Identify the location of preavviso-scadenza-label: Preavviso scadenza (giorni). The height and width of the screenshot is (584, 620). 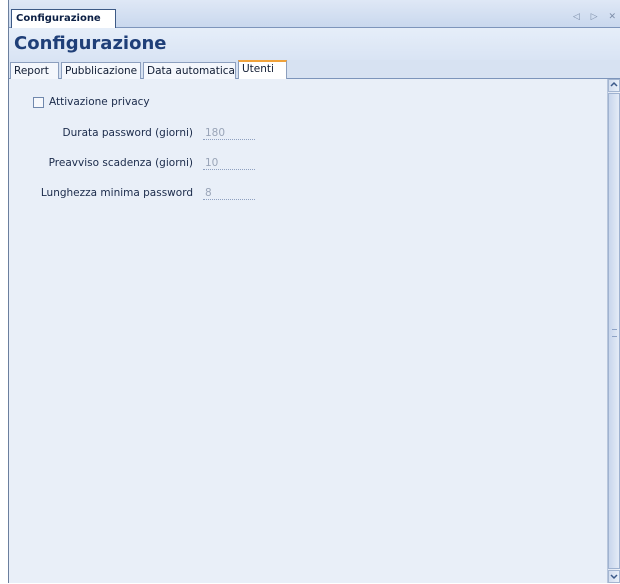
(120, 163).